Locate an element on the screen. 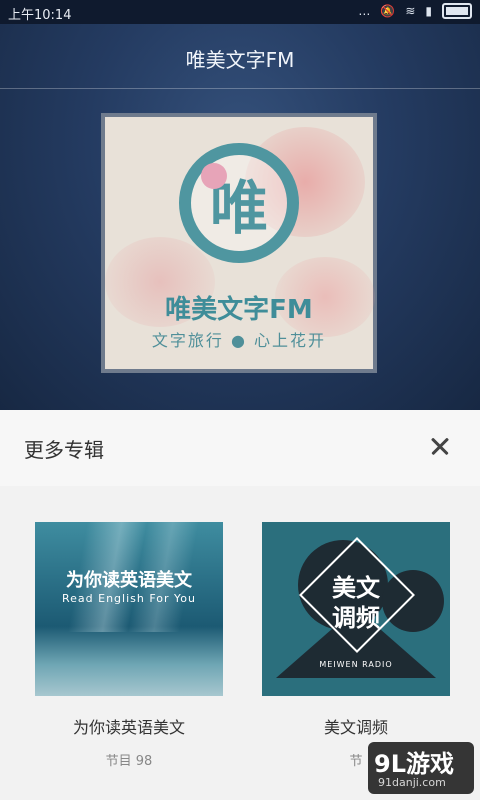 This screenshot has width=480, height=800. album-card: 美文 调频 MEIWEN RADIO 美文调频 节 is located at coordinates (356, 645).